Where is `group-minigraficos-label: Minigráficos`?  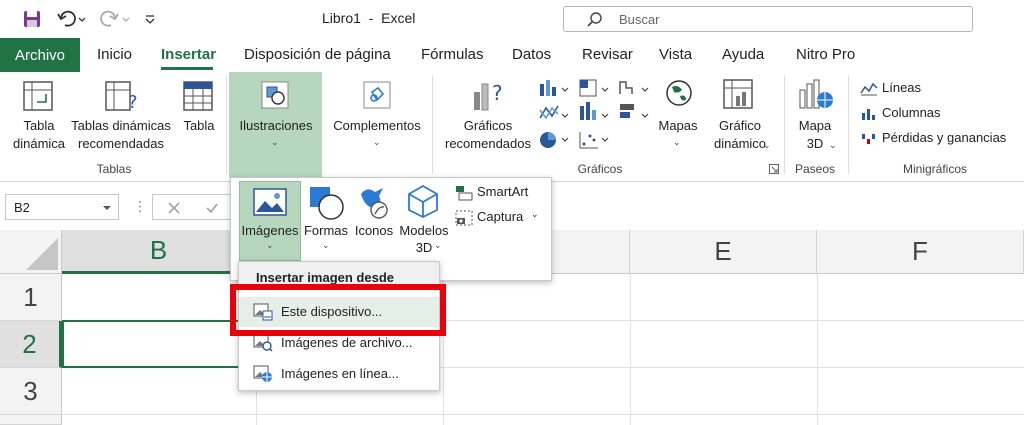 group-minigraficos-label: Minigráficos is located at coordinates (935, 169).